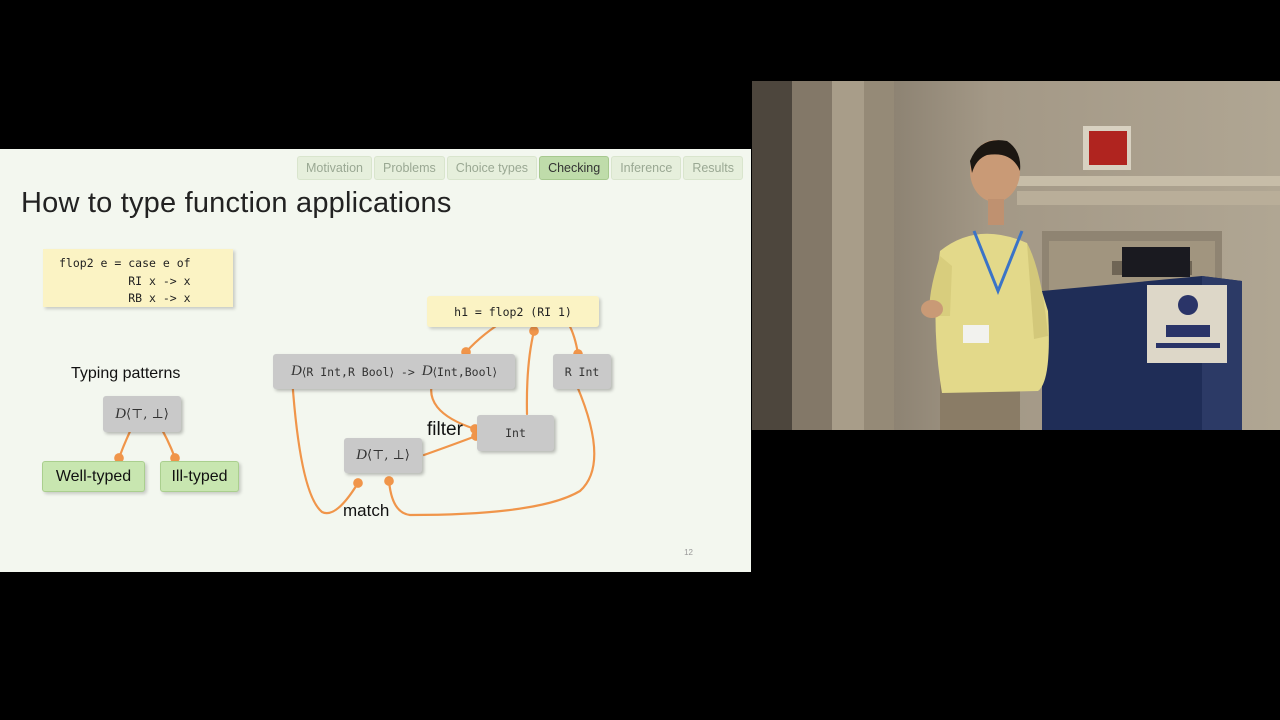  Describe the element at coordinates (366, 510) in the screenshot. I see `match-label: match` at that location.